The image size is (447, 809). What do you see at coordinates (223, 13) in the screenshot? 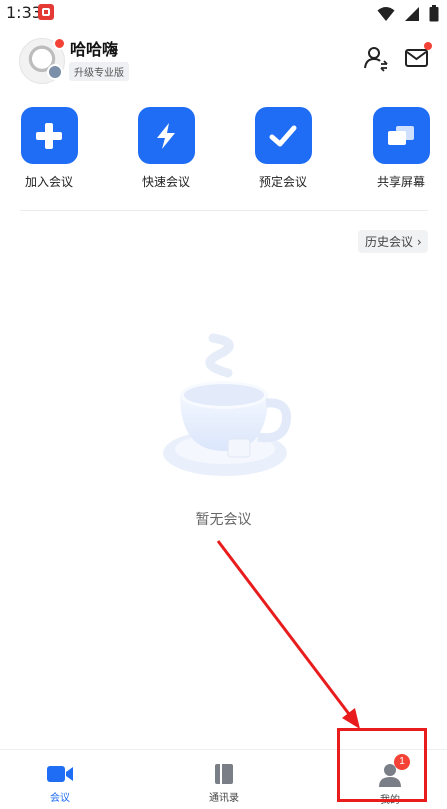
I see `status-bar: 1:33` at bounding box center [223, 13].